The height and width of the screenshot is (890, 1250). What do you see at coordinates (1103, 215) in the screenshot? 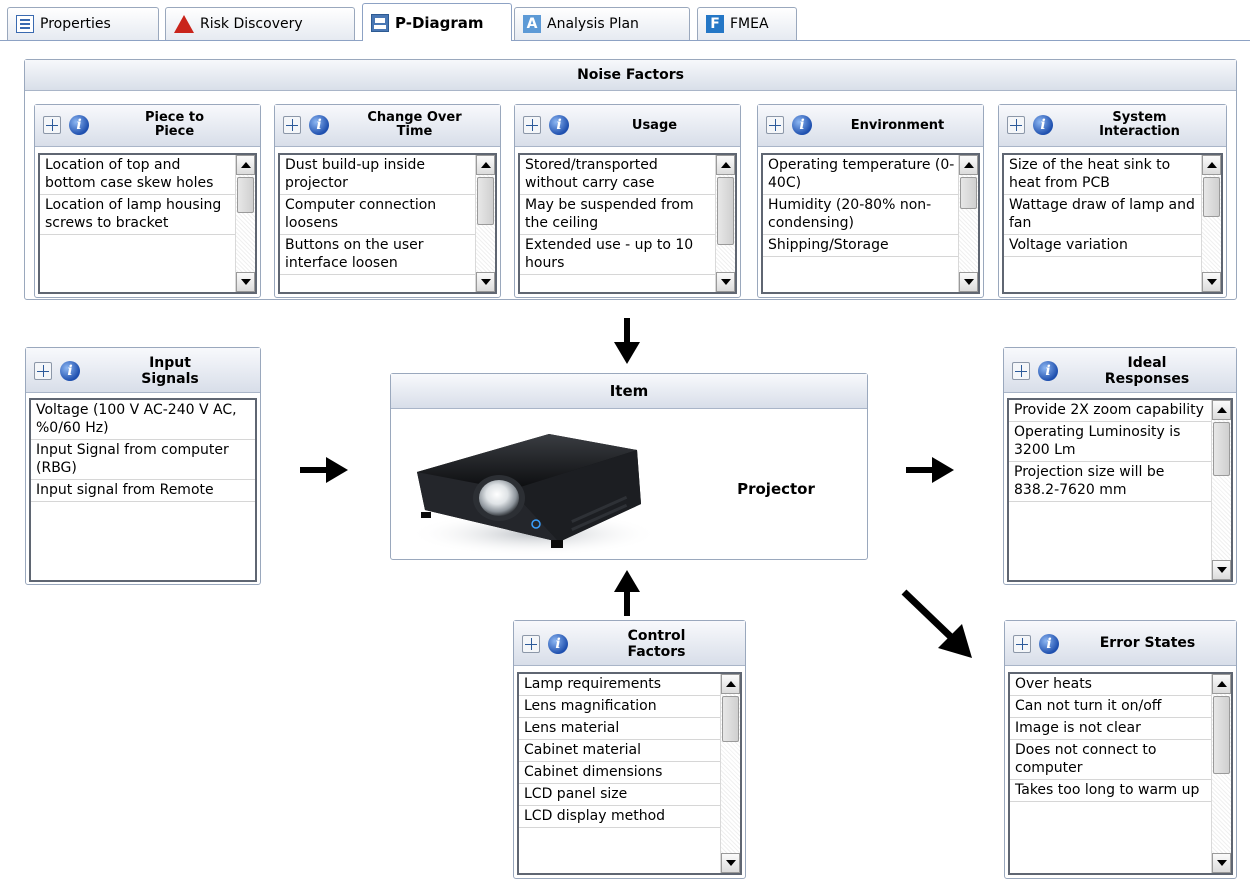
I see `list-item: Wattage draw of lamp and fan` at bounding box center [1103, 215].